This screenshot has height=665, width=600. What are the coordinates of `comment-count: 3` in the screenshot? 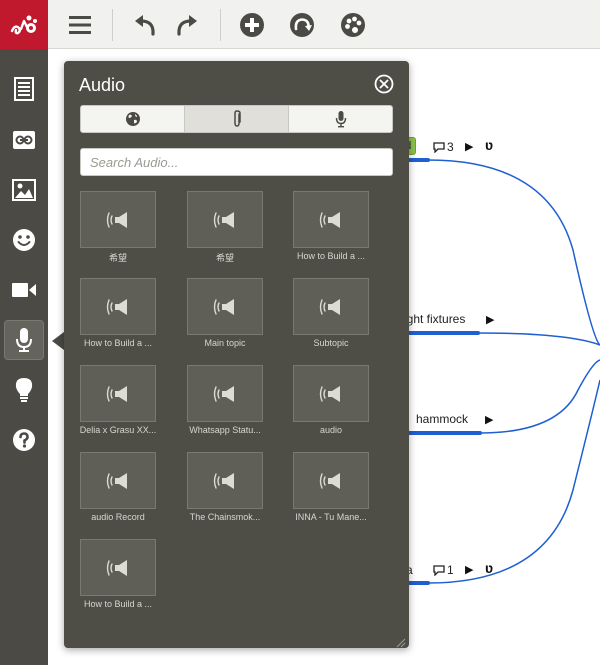 It's located at (443, 147).